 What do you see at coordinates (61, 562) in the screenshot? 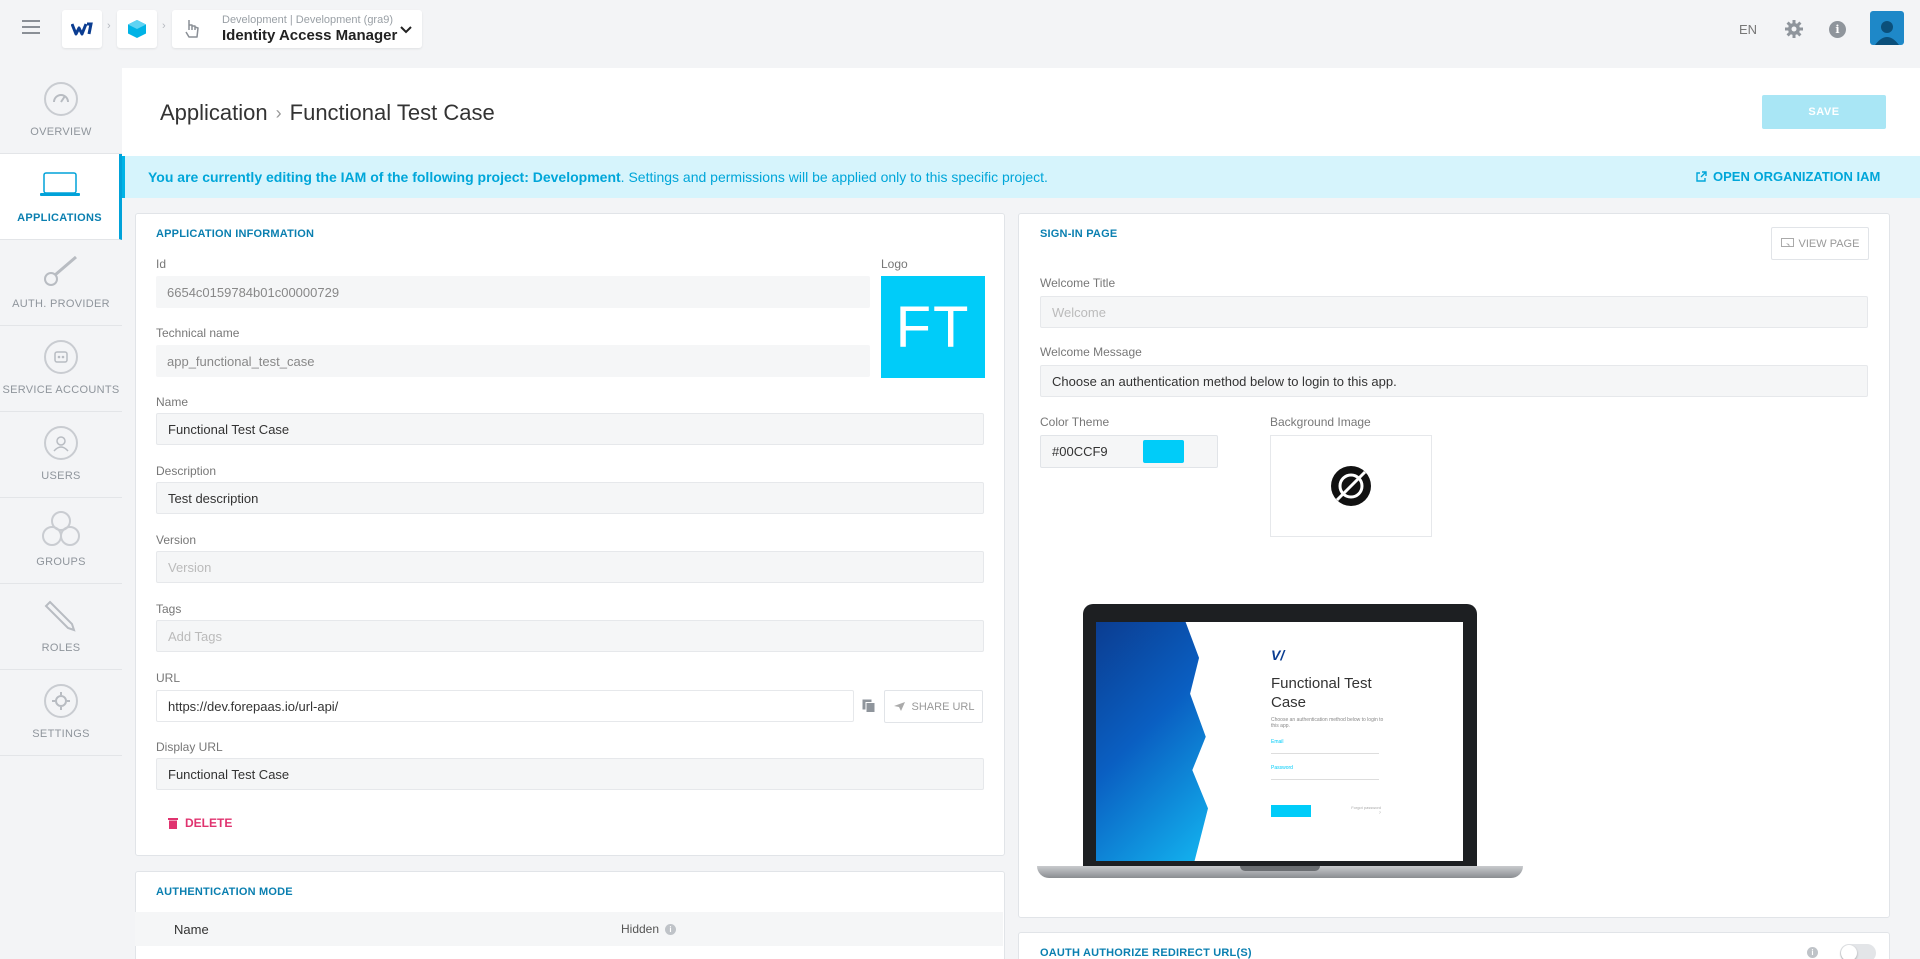
I see `sidebar-item-label: GROUPS` at bounding box center [61, 562].